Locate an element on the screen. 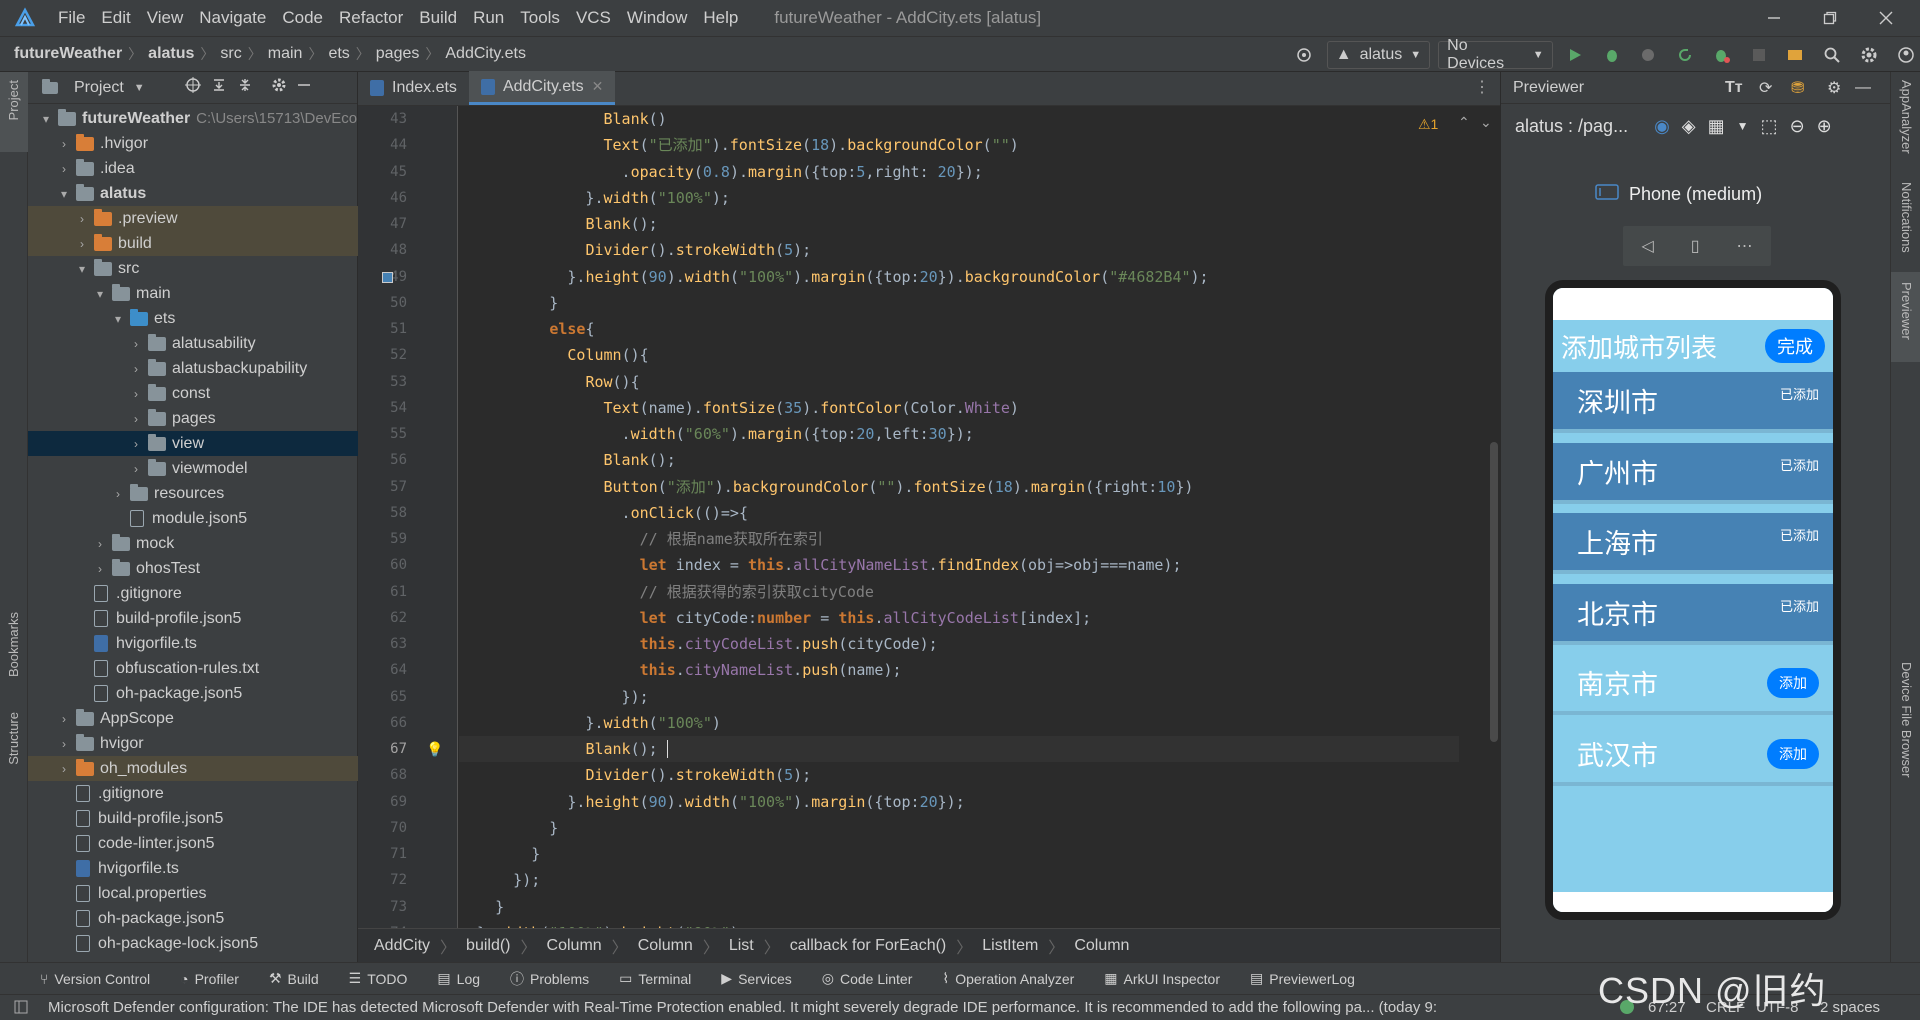 This screenshot has height=1020, width=1920. breadcrumb-module: alatus is located at coordinates (171, 54).